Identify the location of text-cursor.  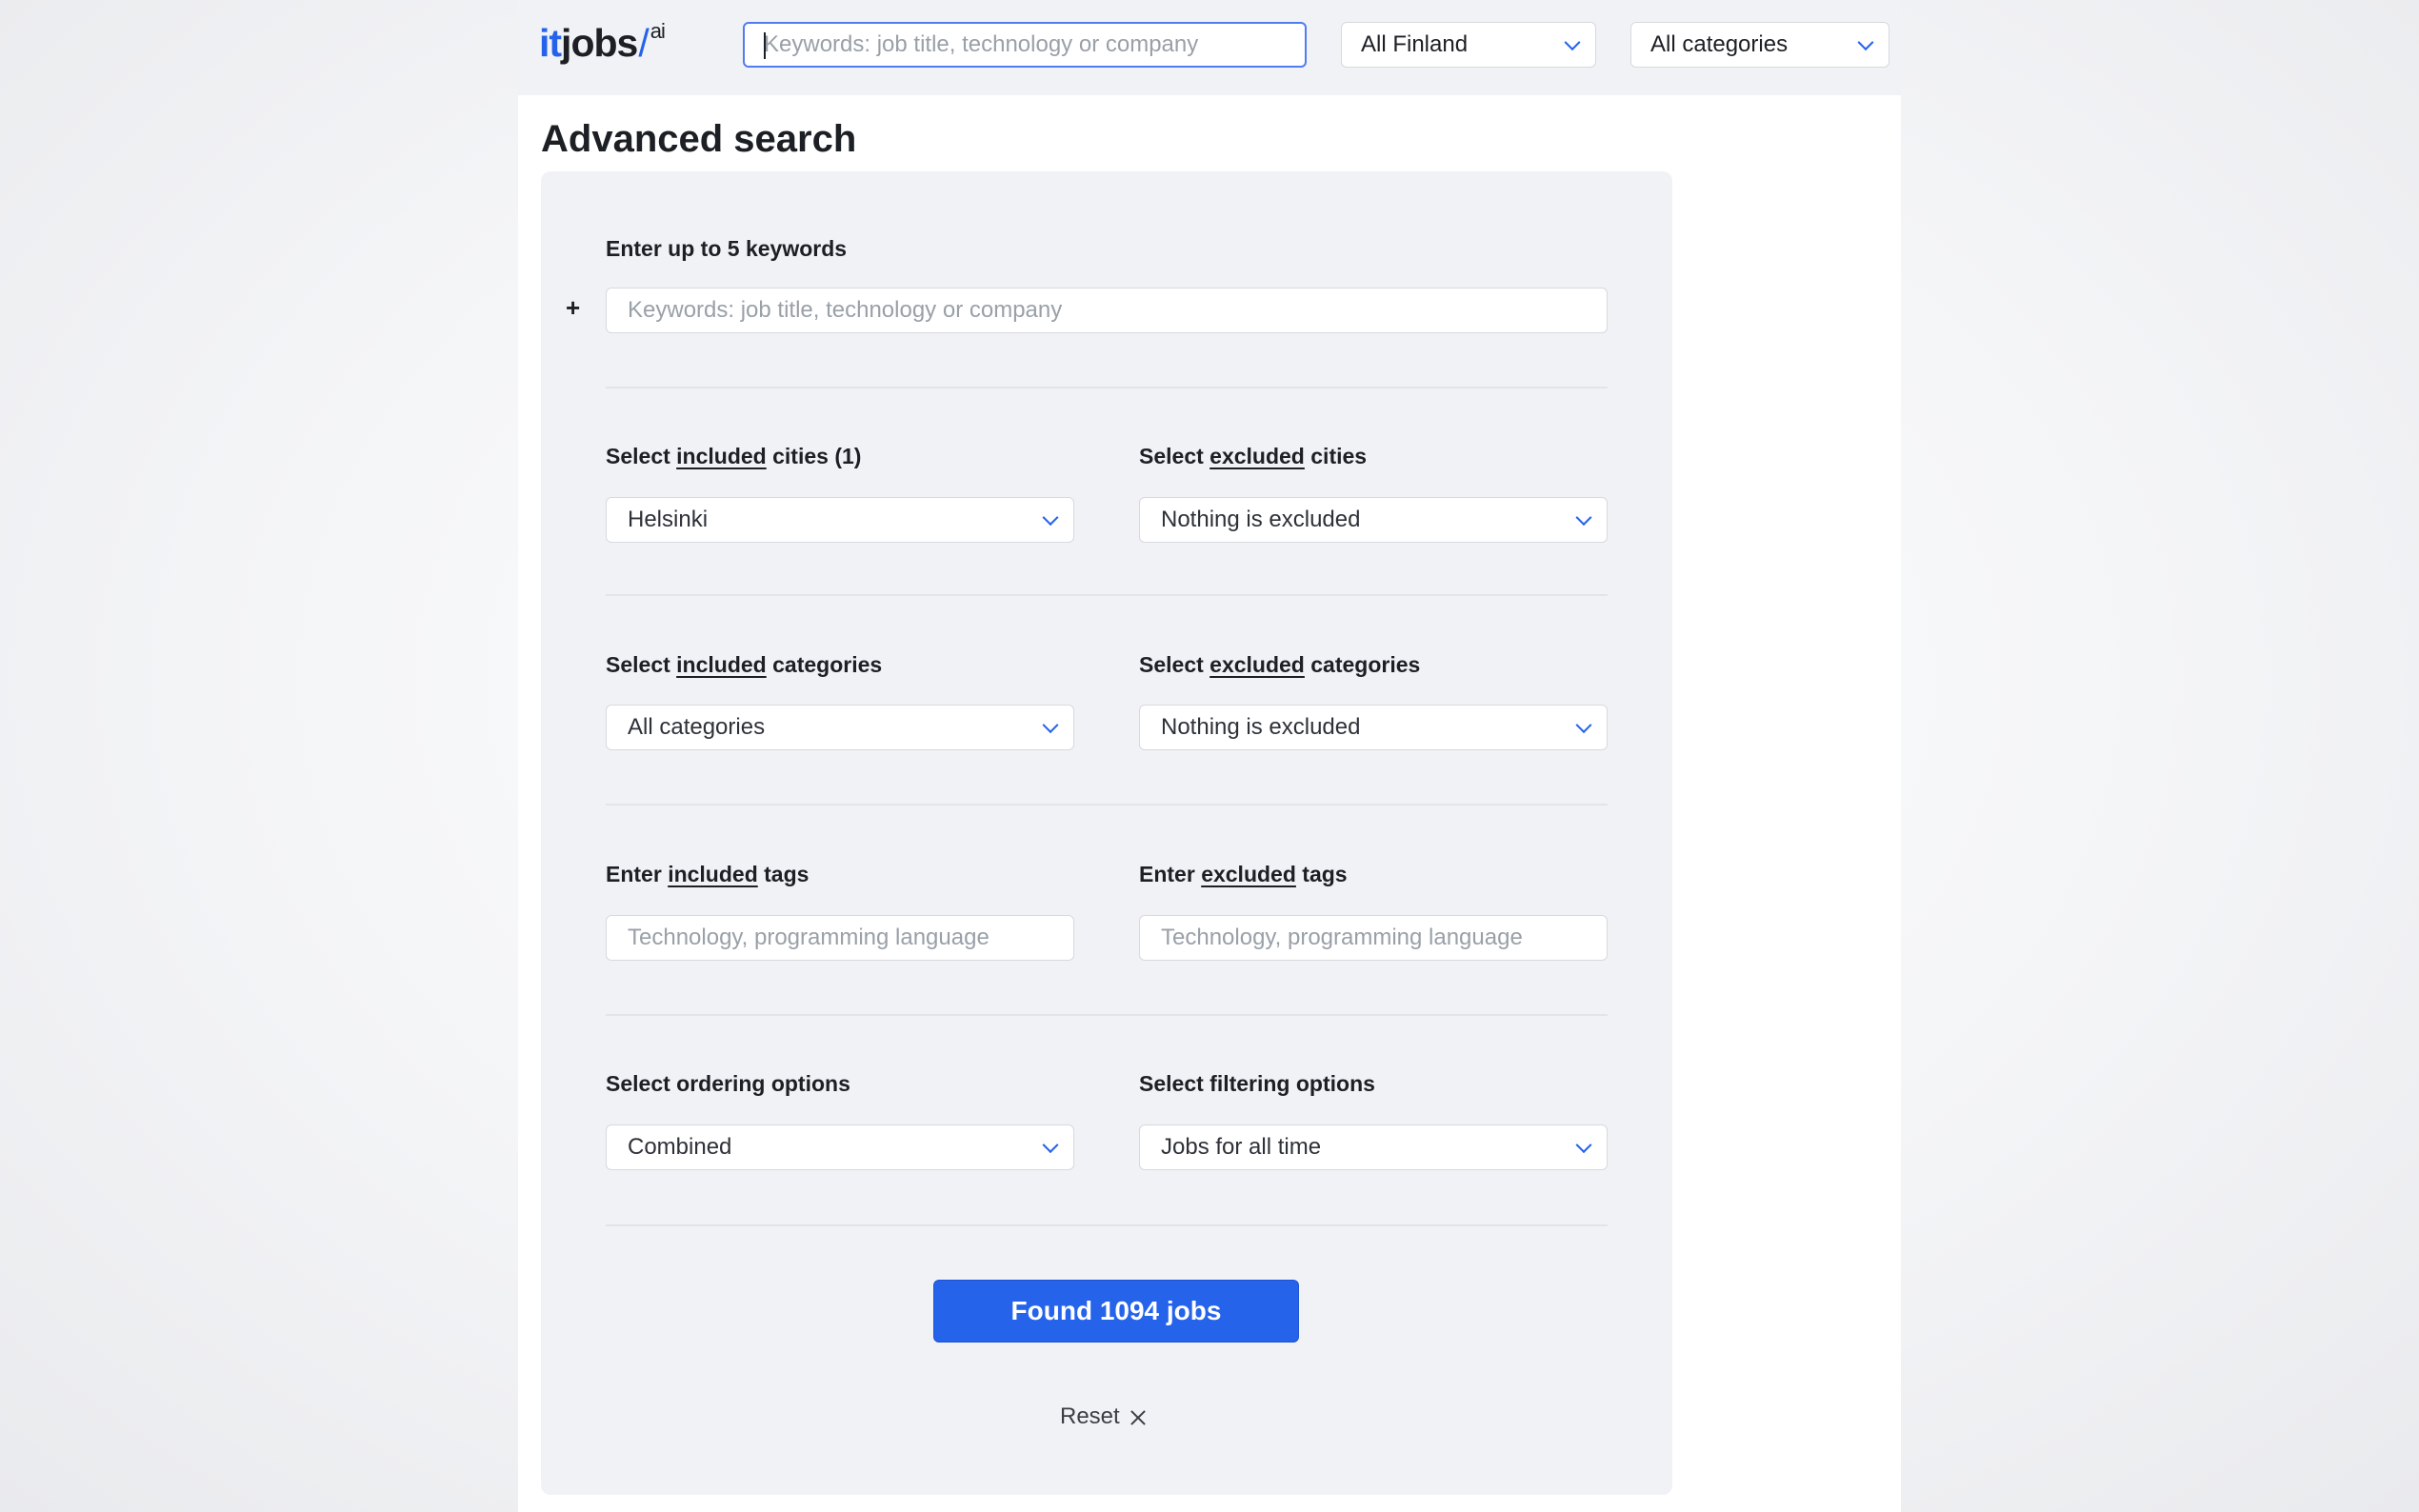
(765, 45).